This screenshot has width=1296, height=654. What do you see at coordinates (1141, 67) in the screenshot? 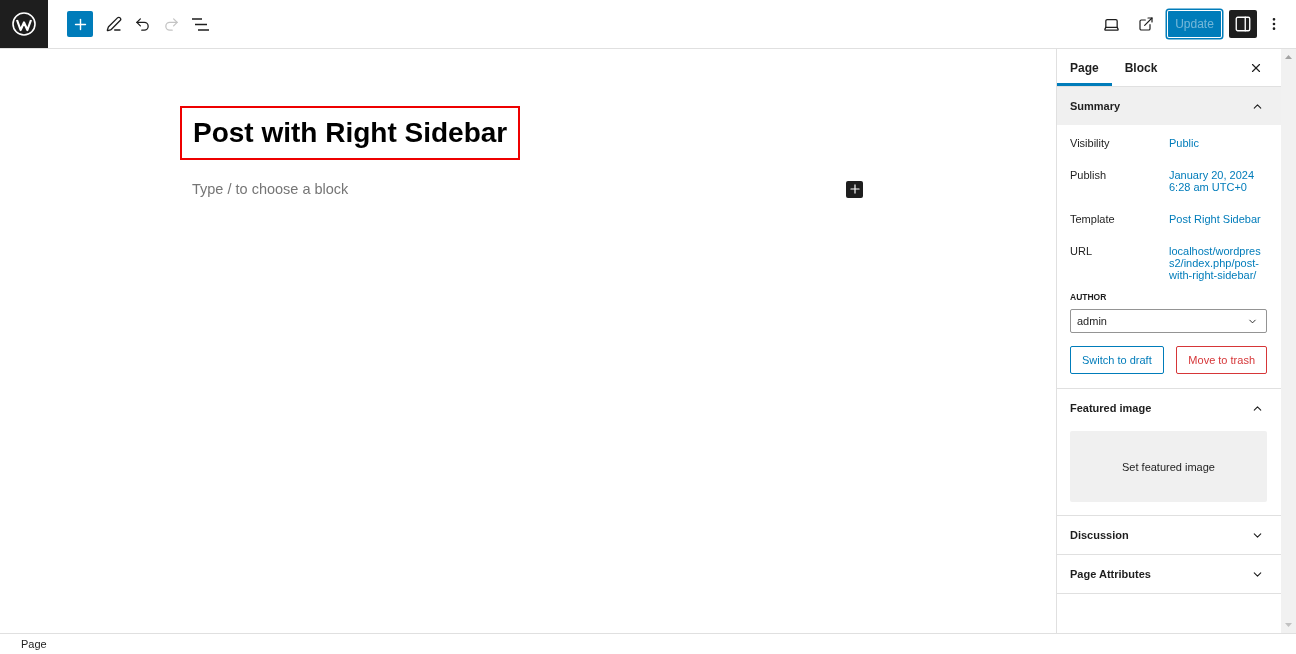
I see `sidebar-tab: Block` at bounding box center [1141, 67].